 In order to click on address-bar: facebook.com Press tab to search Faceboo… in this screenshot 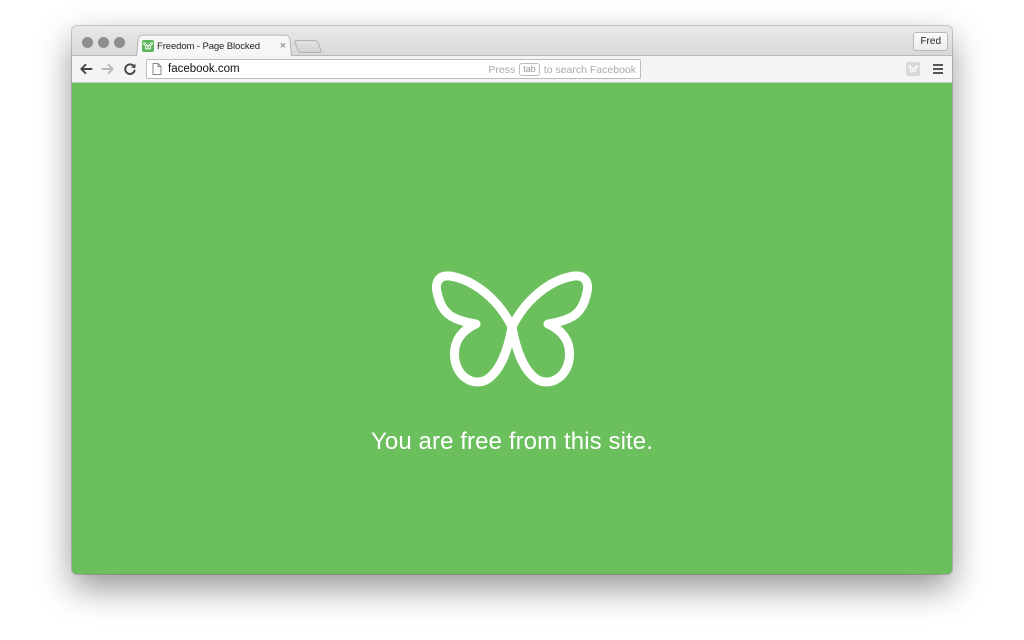, I will do `click(393, 69)`.